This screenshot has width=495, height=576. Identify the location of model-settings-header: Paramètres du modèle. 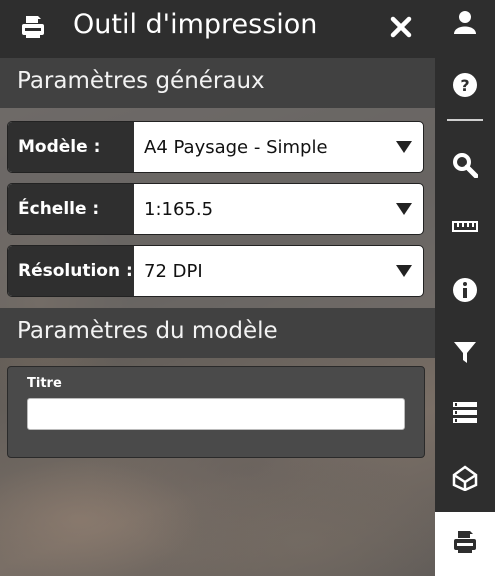
(217, 333).